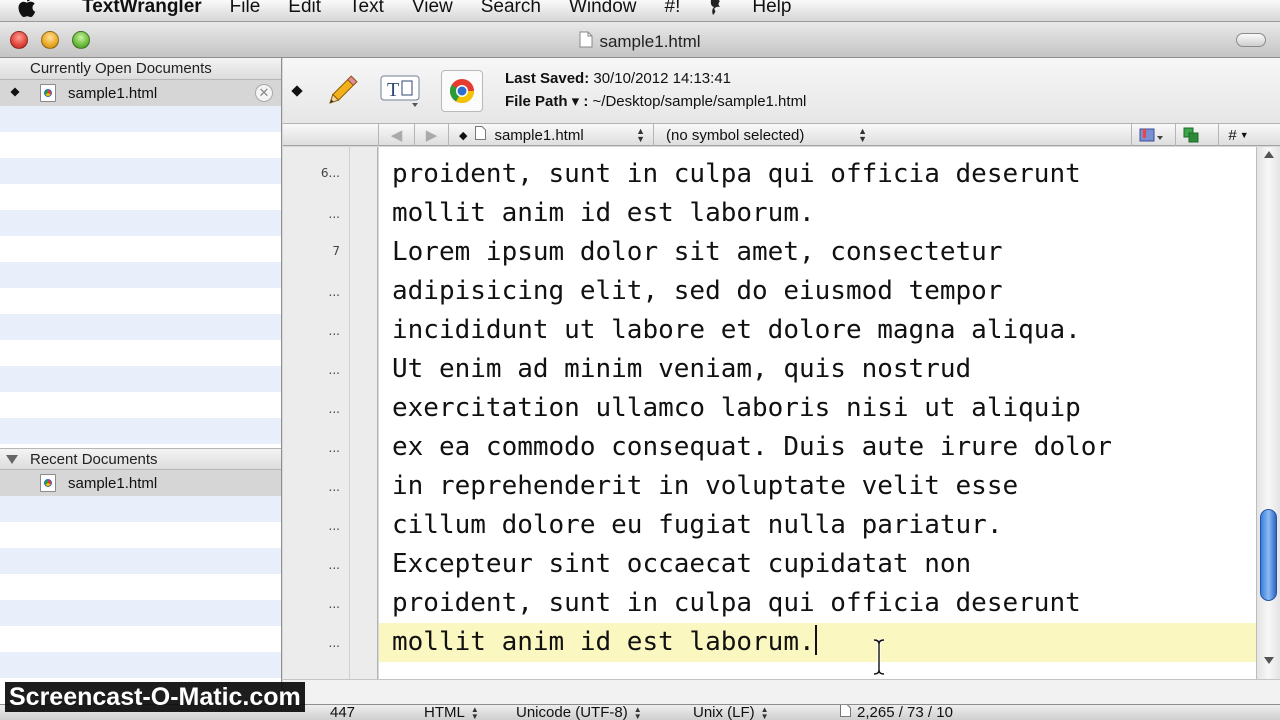 The height and width of the screenshot is (720, 1280). Describe the element at coordinates (817, 564) in the screenshot. I see `editor-line: Excepteur sint occaecat cupidatat non` at that location.